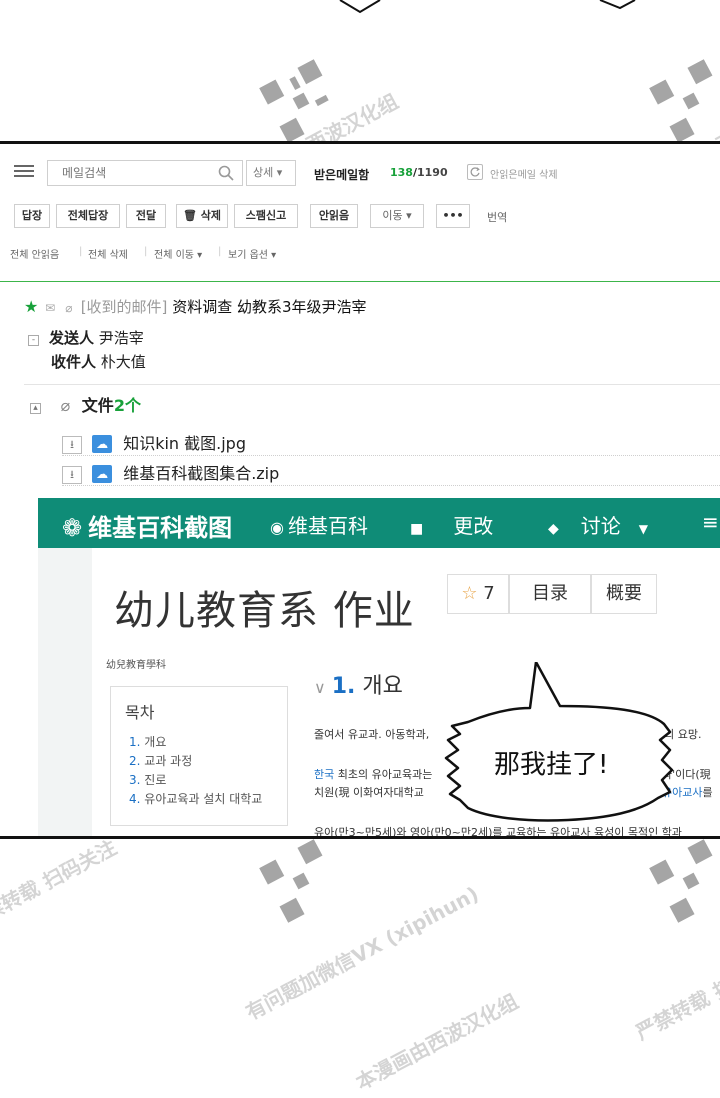 The image size is (720, 1098). Describe the element at coordinates (31, 306) in the screenshot. I see `star-icon: ★` at that location.